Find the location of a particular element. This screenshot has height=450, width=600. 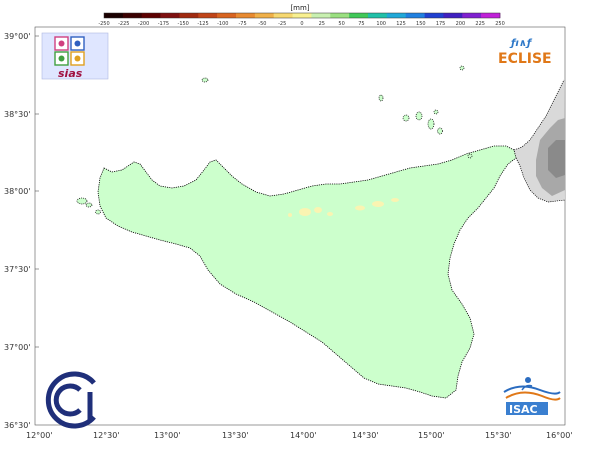

lat-label: 36°30' is located at coordinates (17, 425).